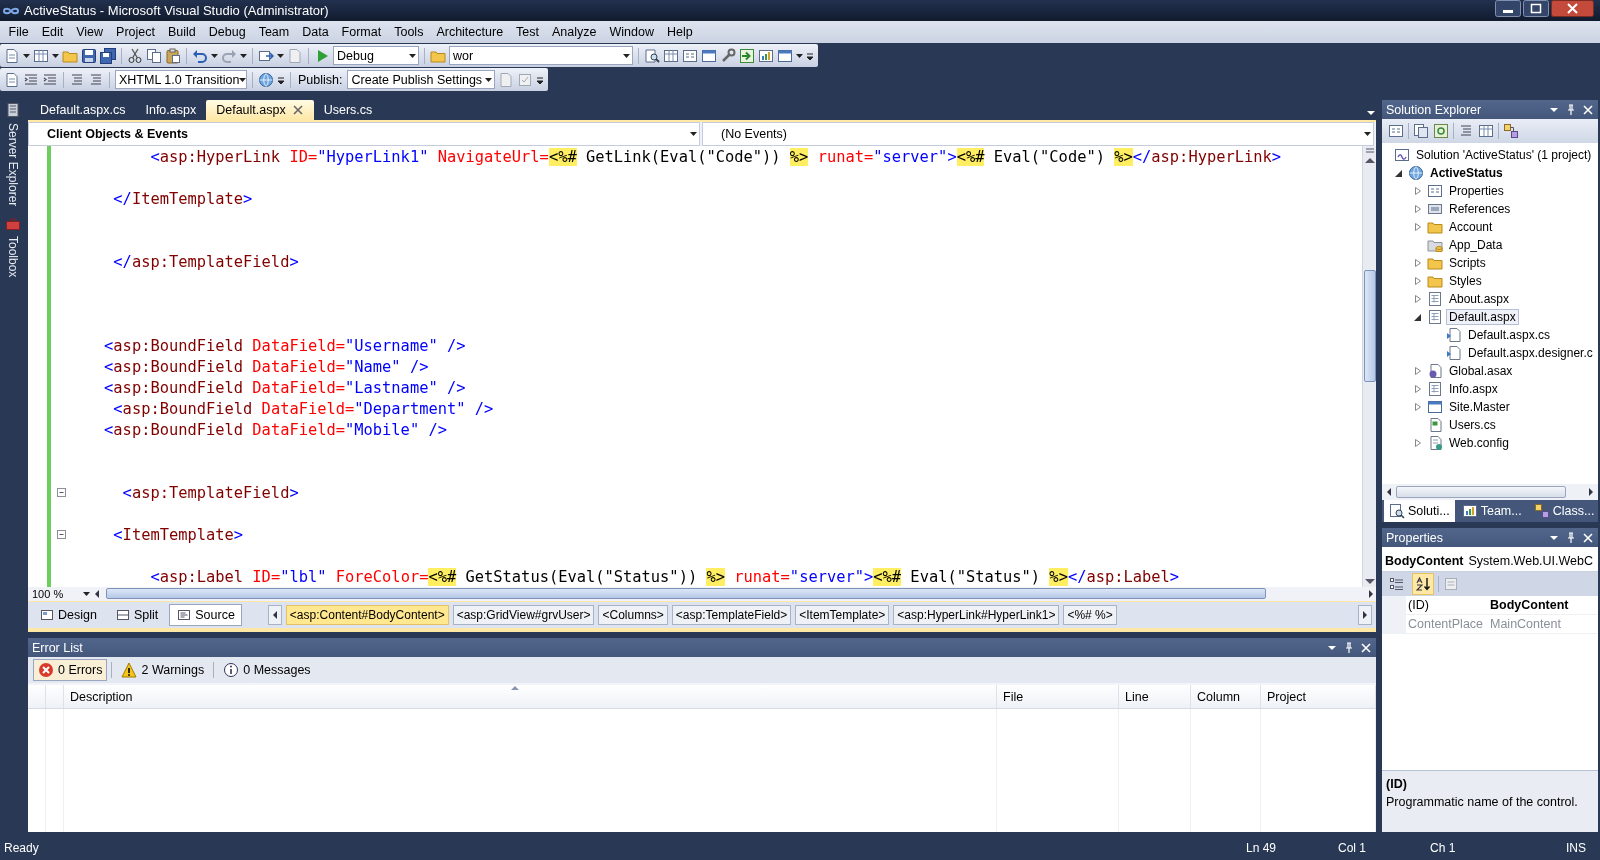  What do you see at coordinates (1508, 8) in the screenshot?
I see `minimize-icon` at bounding box center [1508, 8].